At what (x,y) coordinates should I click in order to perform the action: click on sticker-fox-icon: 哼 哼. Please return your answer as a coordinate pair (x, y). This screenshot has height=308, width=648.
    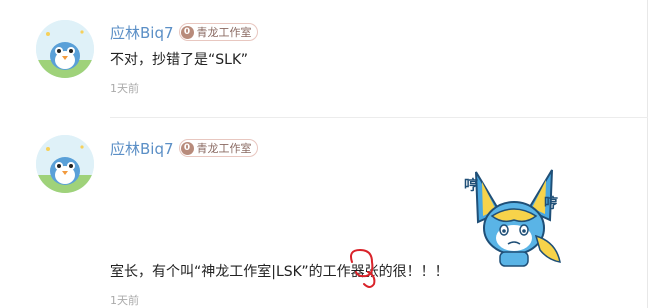
    Looking at the image, I should click on (512, 218).